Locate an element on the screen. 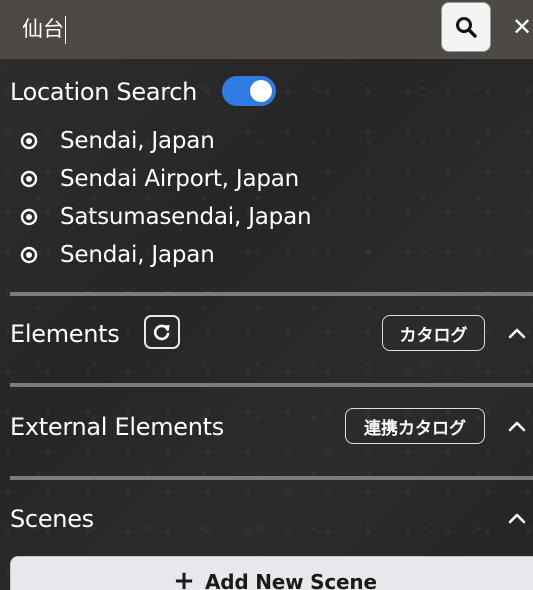 The image size is (533, 590). location-search-title: Location Search is located at coordinates (104, 92).